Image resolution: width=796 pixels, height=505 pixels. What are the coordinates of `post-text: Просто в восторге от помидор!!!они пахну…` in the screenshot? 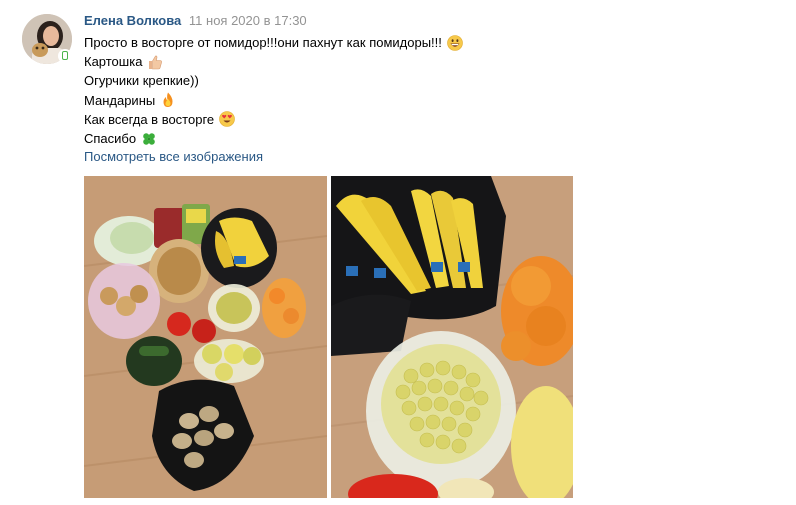 It's located at (273, 90).